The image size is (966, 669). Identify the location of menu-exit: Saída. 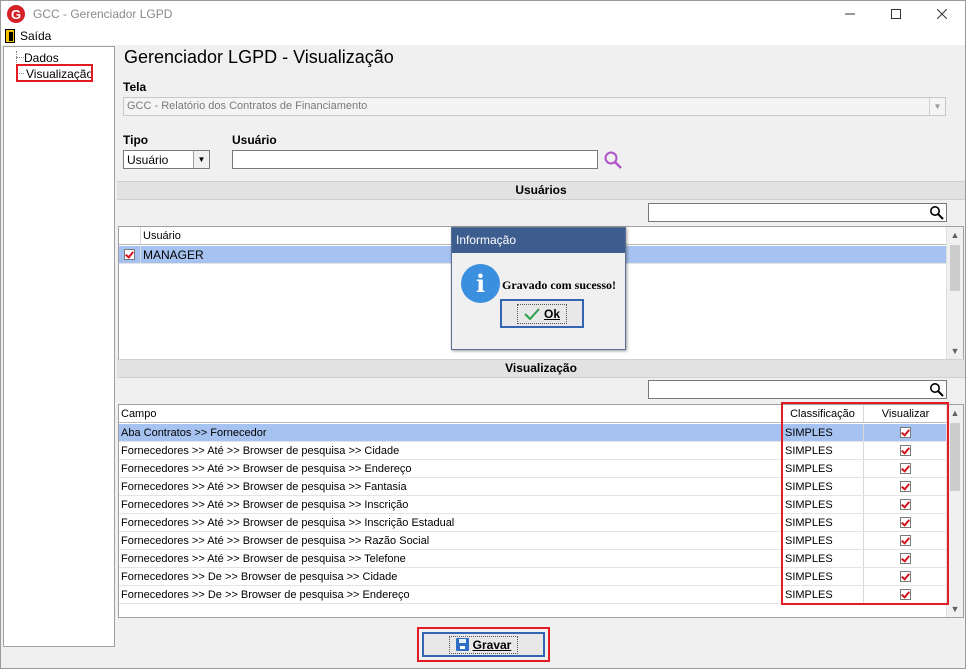
(35, 36).